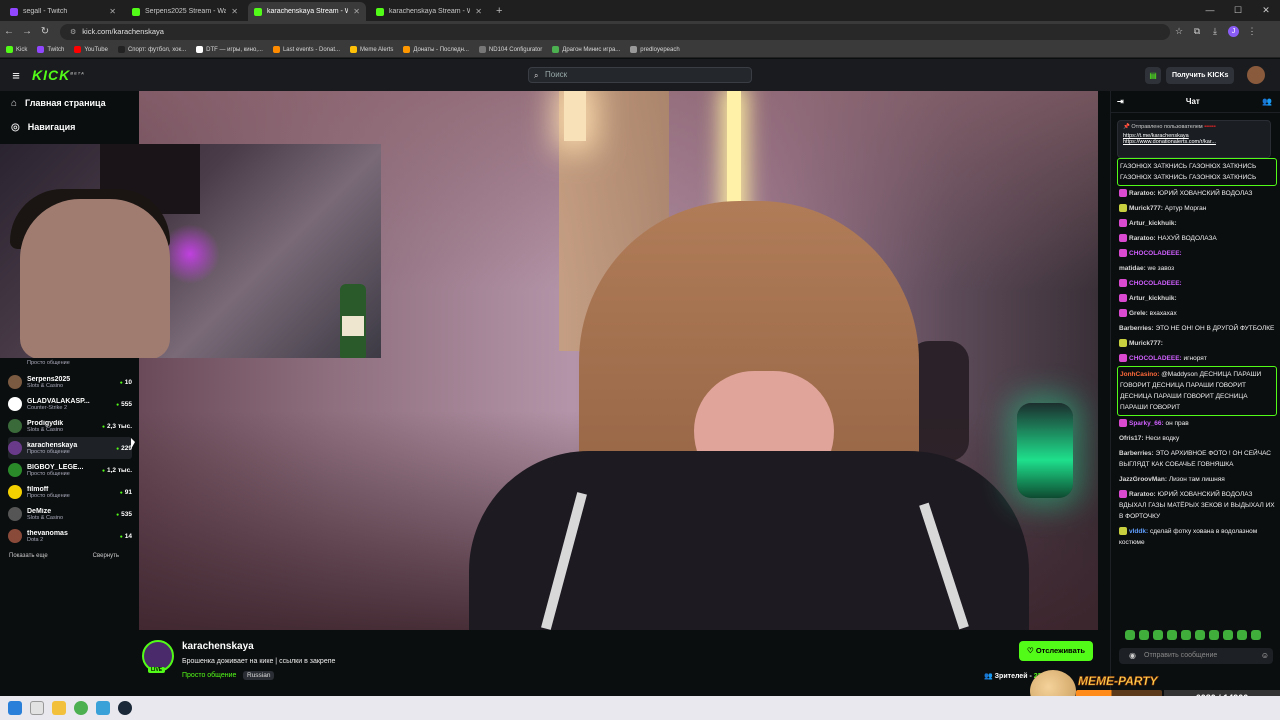 This screenshot has height=720, width=1280. Describe the element at coordinates (1252, 31) in the screenshot. I see `menu-icon: ⋮` at that location.